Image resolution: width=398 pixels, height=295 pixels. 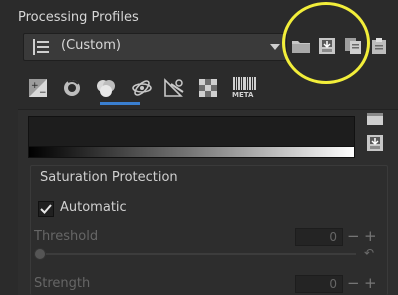 What do you see at coordinates (370, 236) in the screenshot?
I see `threshold-increment-button: +` at bounding box center [370, 236].